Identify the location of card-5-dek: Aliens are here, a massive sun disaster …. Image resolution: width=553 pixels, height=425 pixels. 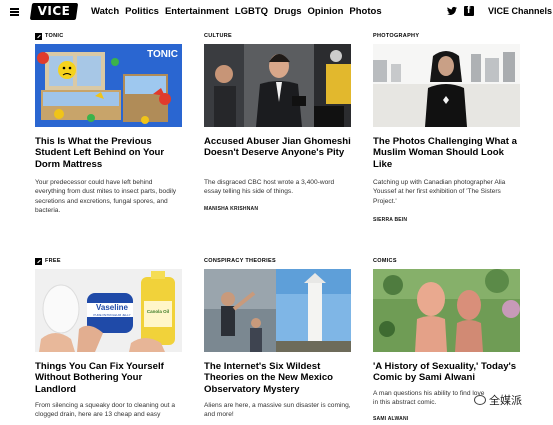
(277, 410).